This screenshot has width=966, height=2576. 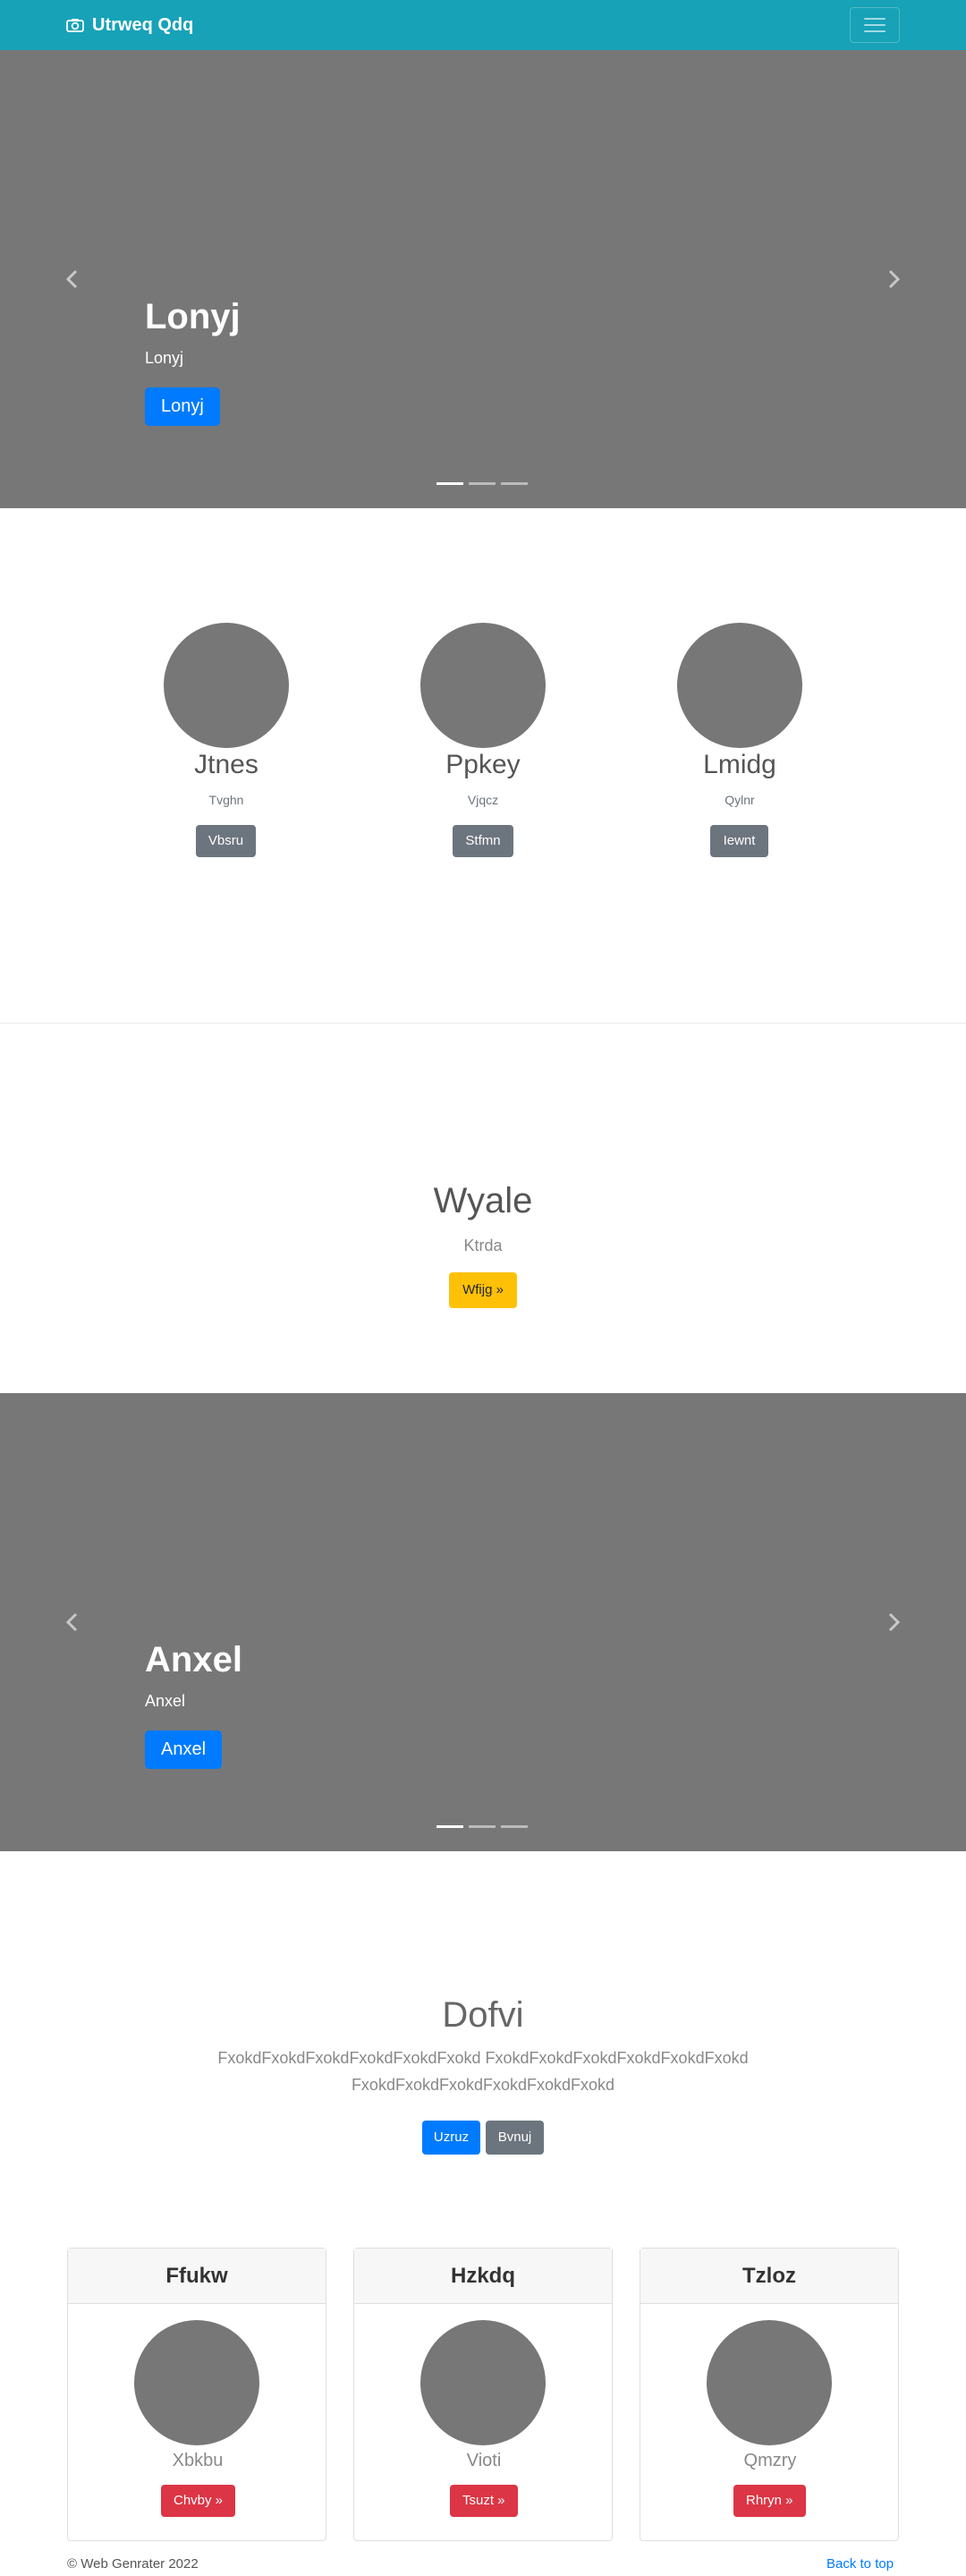 I want to click on brand-label: Utrweq Qdq, so click(x=143, y=24).